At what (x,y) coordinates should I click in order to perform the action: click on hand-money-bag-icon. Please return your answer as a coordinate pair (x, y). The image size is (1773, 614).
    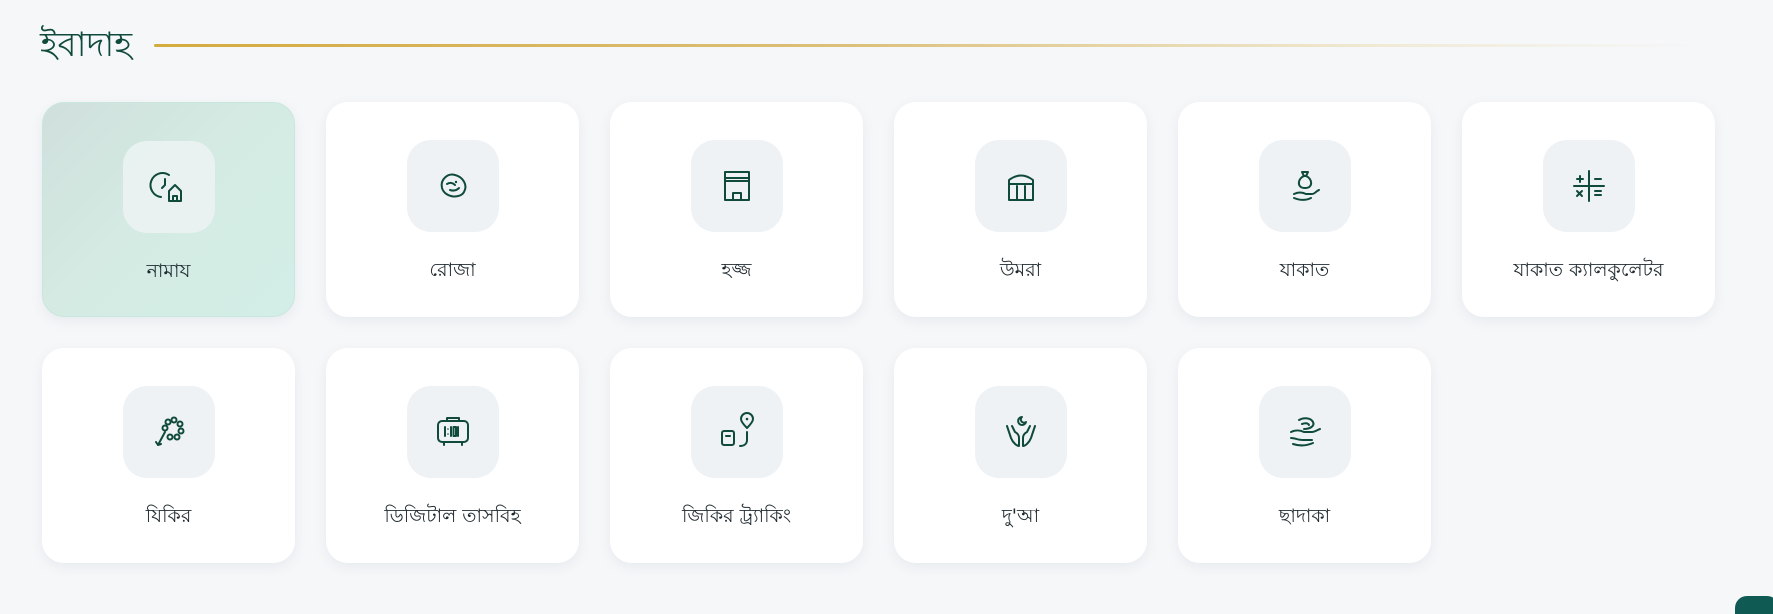
    Looking at the image, I should click on (1306, 186).